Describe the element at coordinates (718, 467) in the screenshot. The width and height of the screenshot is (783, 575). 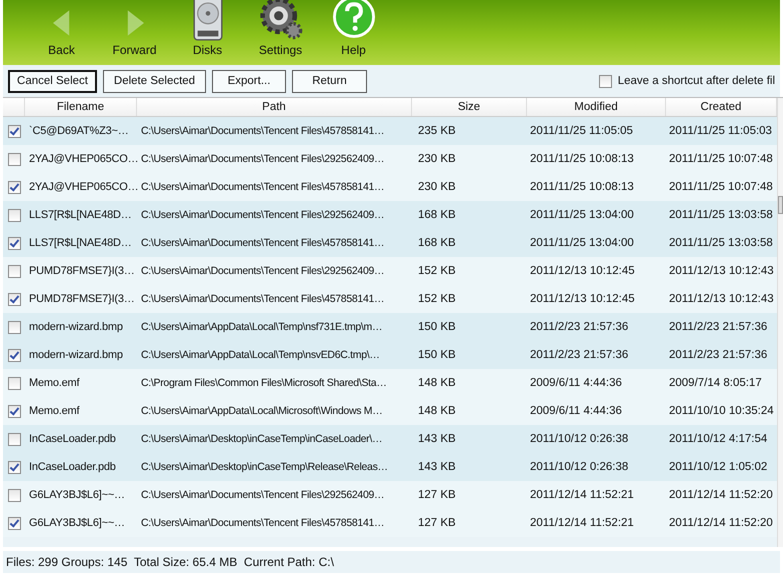
I see `table-cell-text: 2011/10/12 1:05:02` at that location.